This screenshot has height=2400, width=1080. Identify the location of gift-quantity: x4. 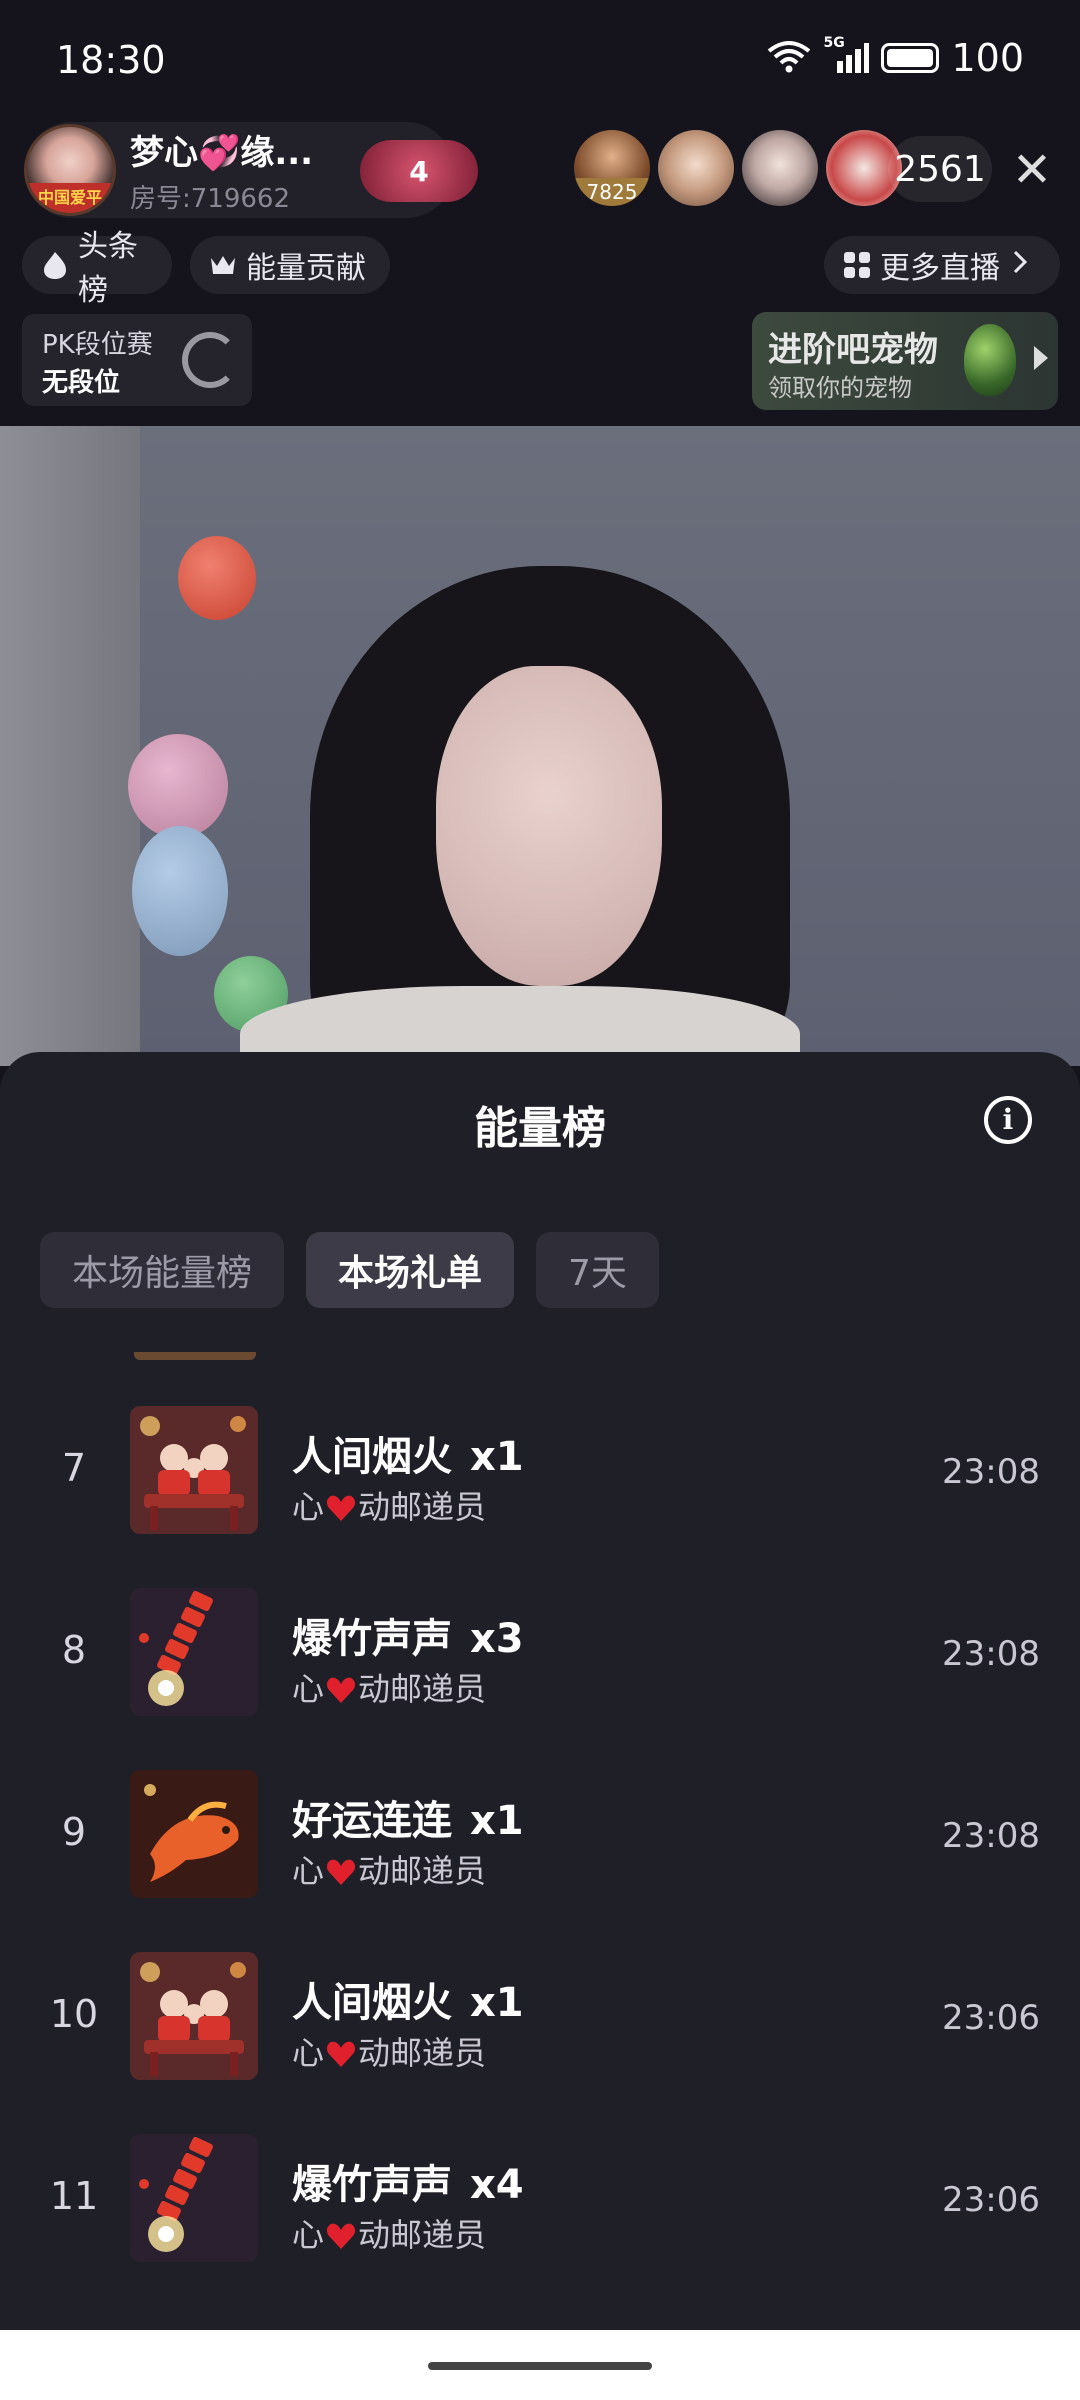
(497, 2185).